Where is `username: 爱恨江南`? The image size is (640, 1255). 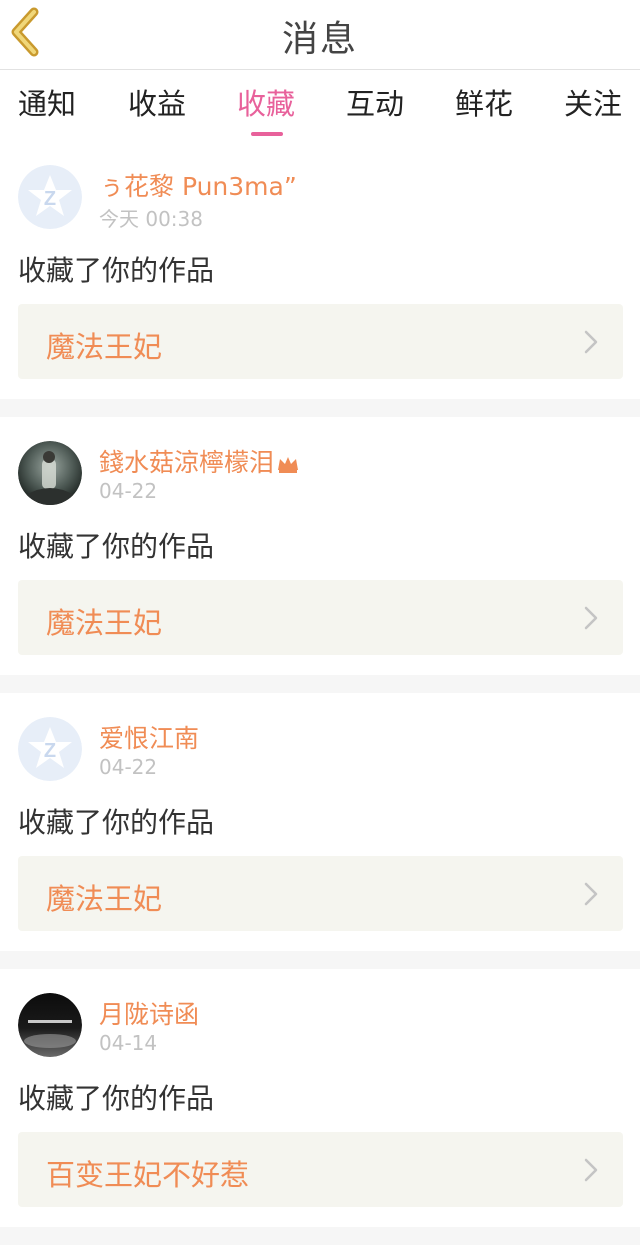 username: 爱恨江南 is located at coordinates (149, 737).